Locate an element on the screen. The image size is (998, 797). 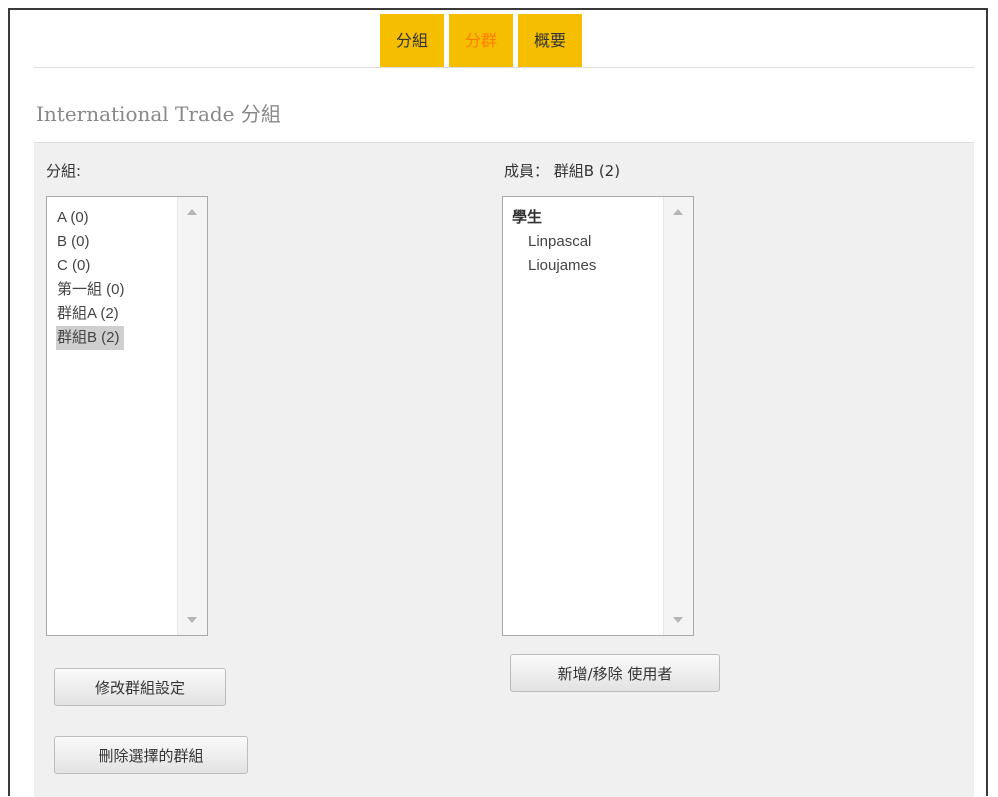
add-remove-users-button: 新增/移除 使用者 is located at coordinates (615, 673).